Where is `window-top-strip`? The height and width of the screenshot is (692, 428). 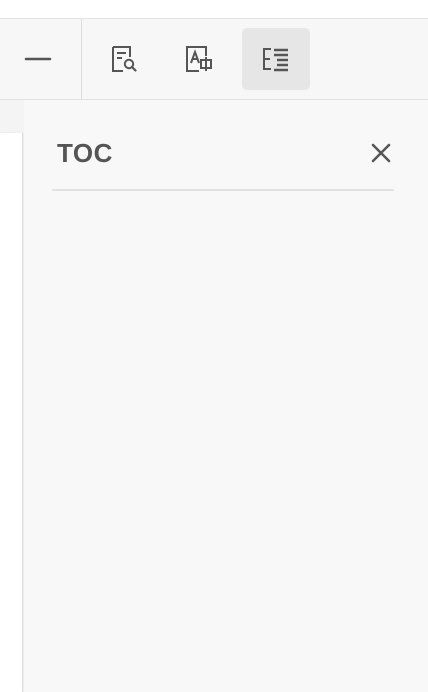 window-top-strip is located at coordinates (214, 9).